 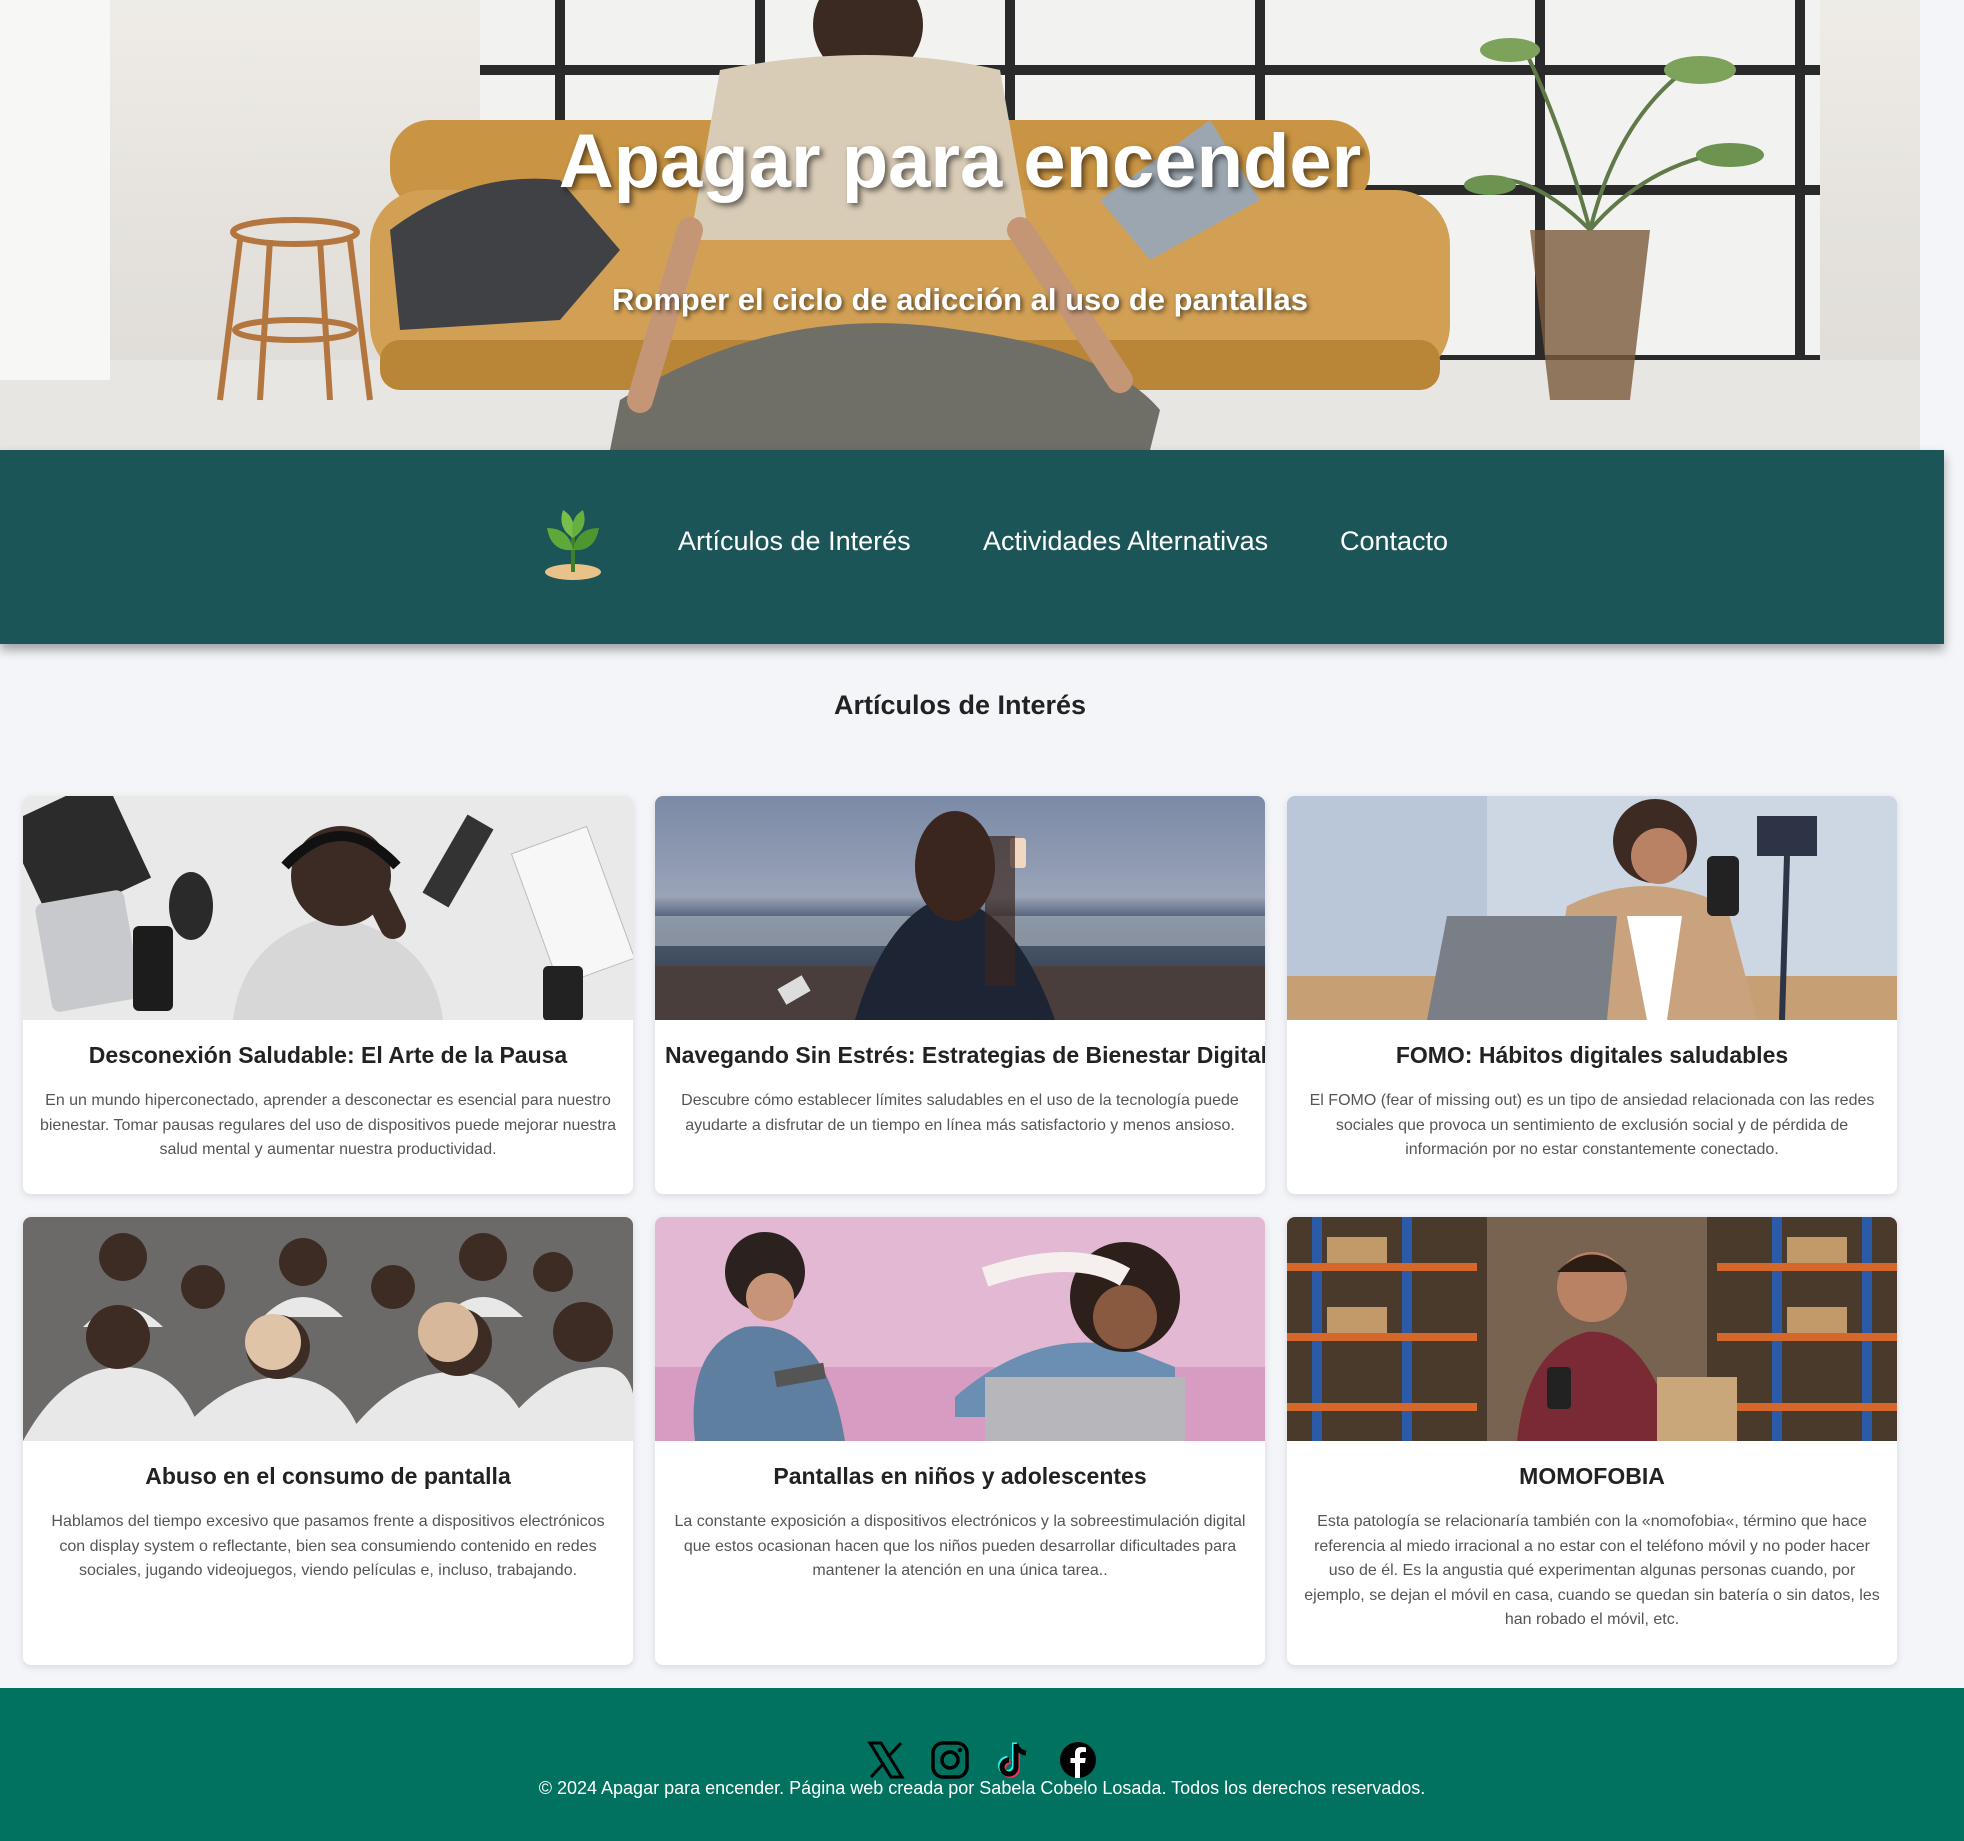 What do you see at coordinates (960, 705) in the screenshot?
I see `section-title: Artículos de Interés` at bounding box center [960, 705].